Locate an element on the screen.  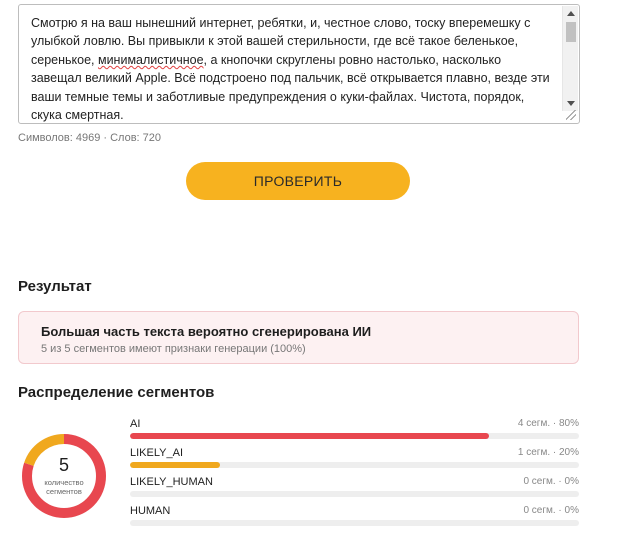
resize-handle-icon is located at coordinates (571, 115).